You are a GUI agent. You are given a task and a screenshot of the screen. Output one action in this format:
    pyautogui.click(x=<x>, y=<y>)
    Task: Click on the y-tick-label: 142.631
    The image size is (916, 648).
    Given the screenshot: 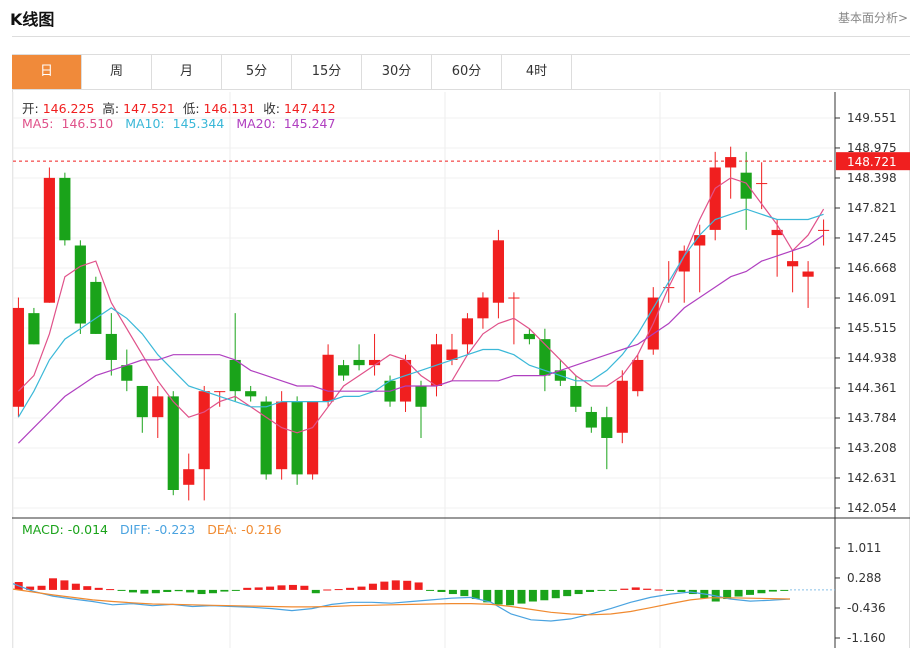 What is the action you would take?
    pyautogui.click(x=872, y=478)
    